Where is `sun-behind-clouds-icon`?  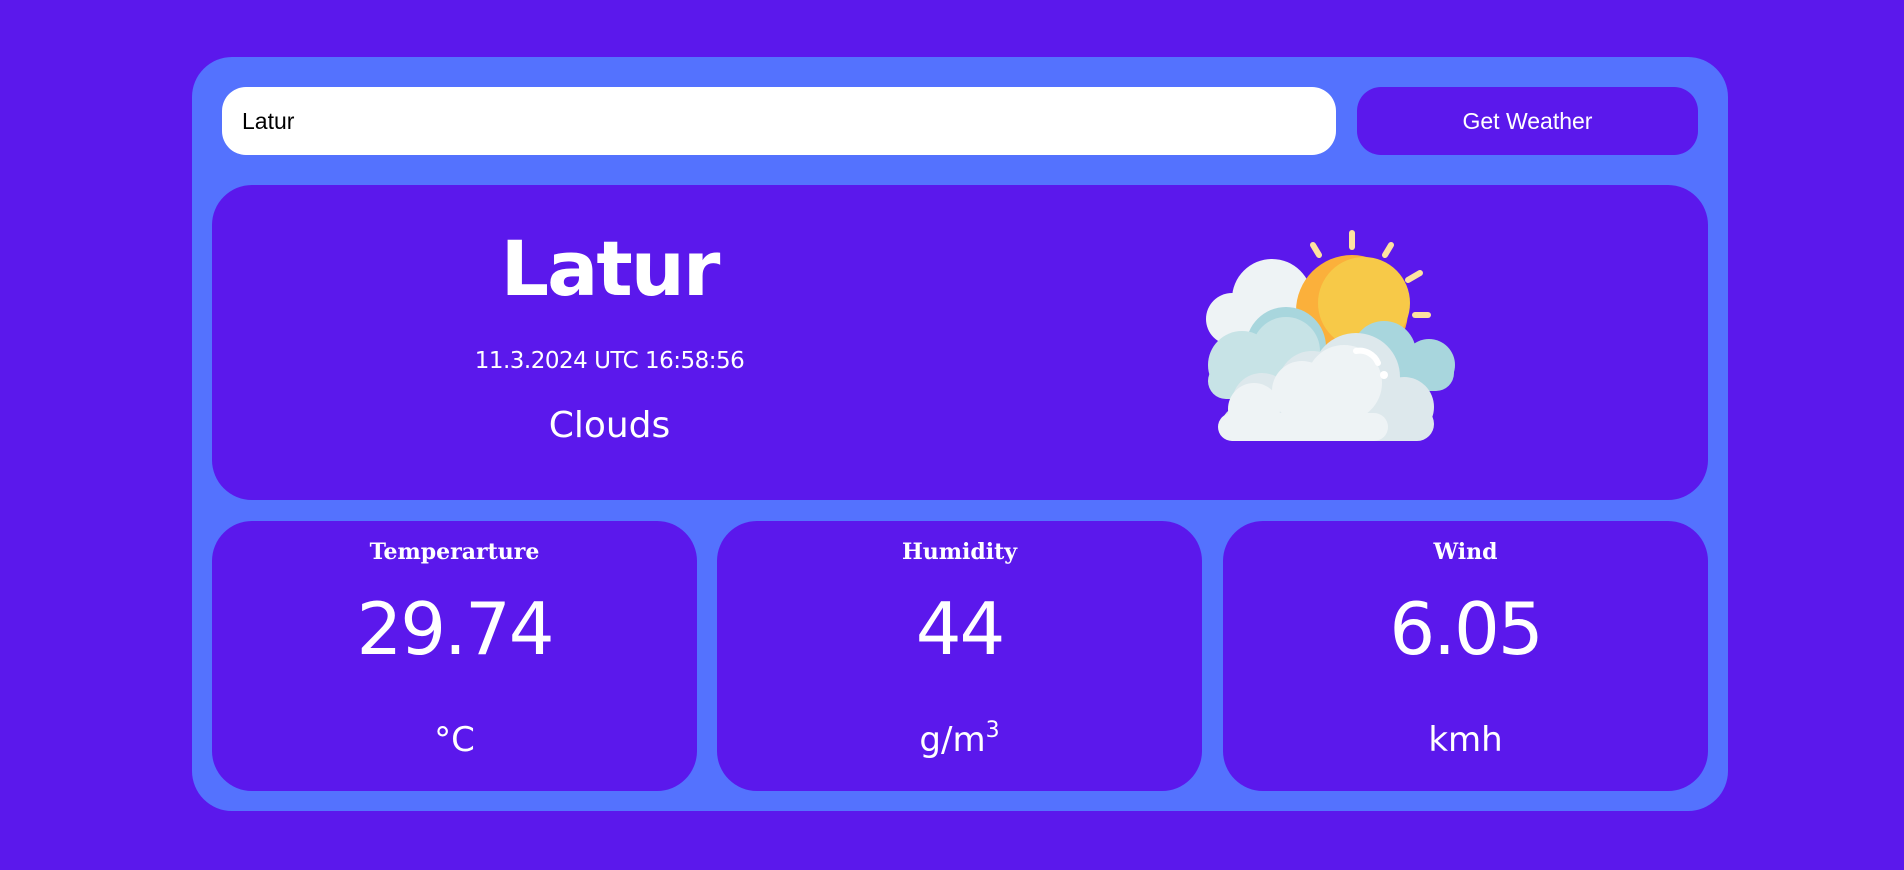 sun-behind-clouds-icon is located at coordinates (1330, 335).